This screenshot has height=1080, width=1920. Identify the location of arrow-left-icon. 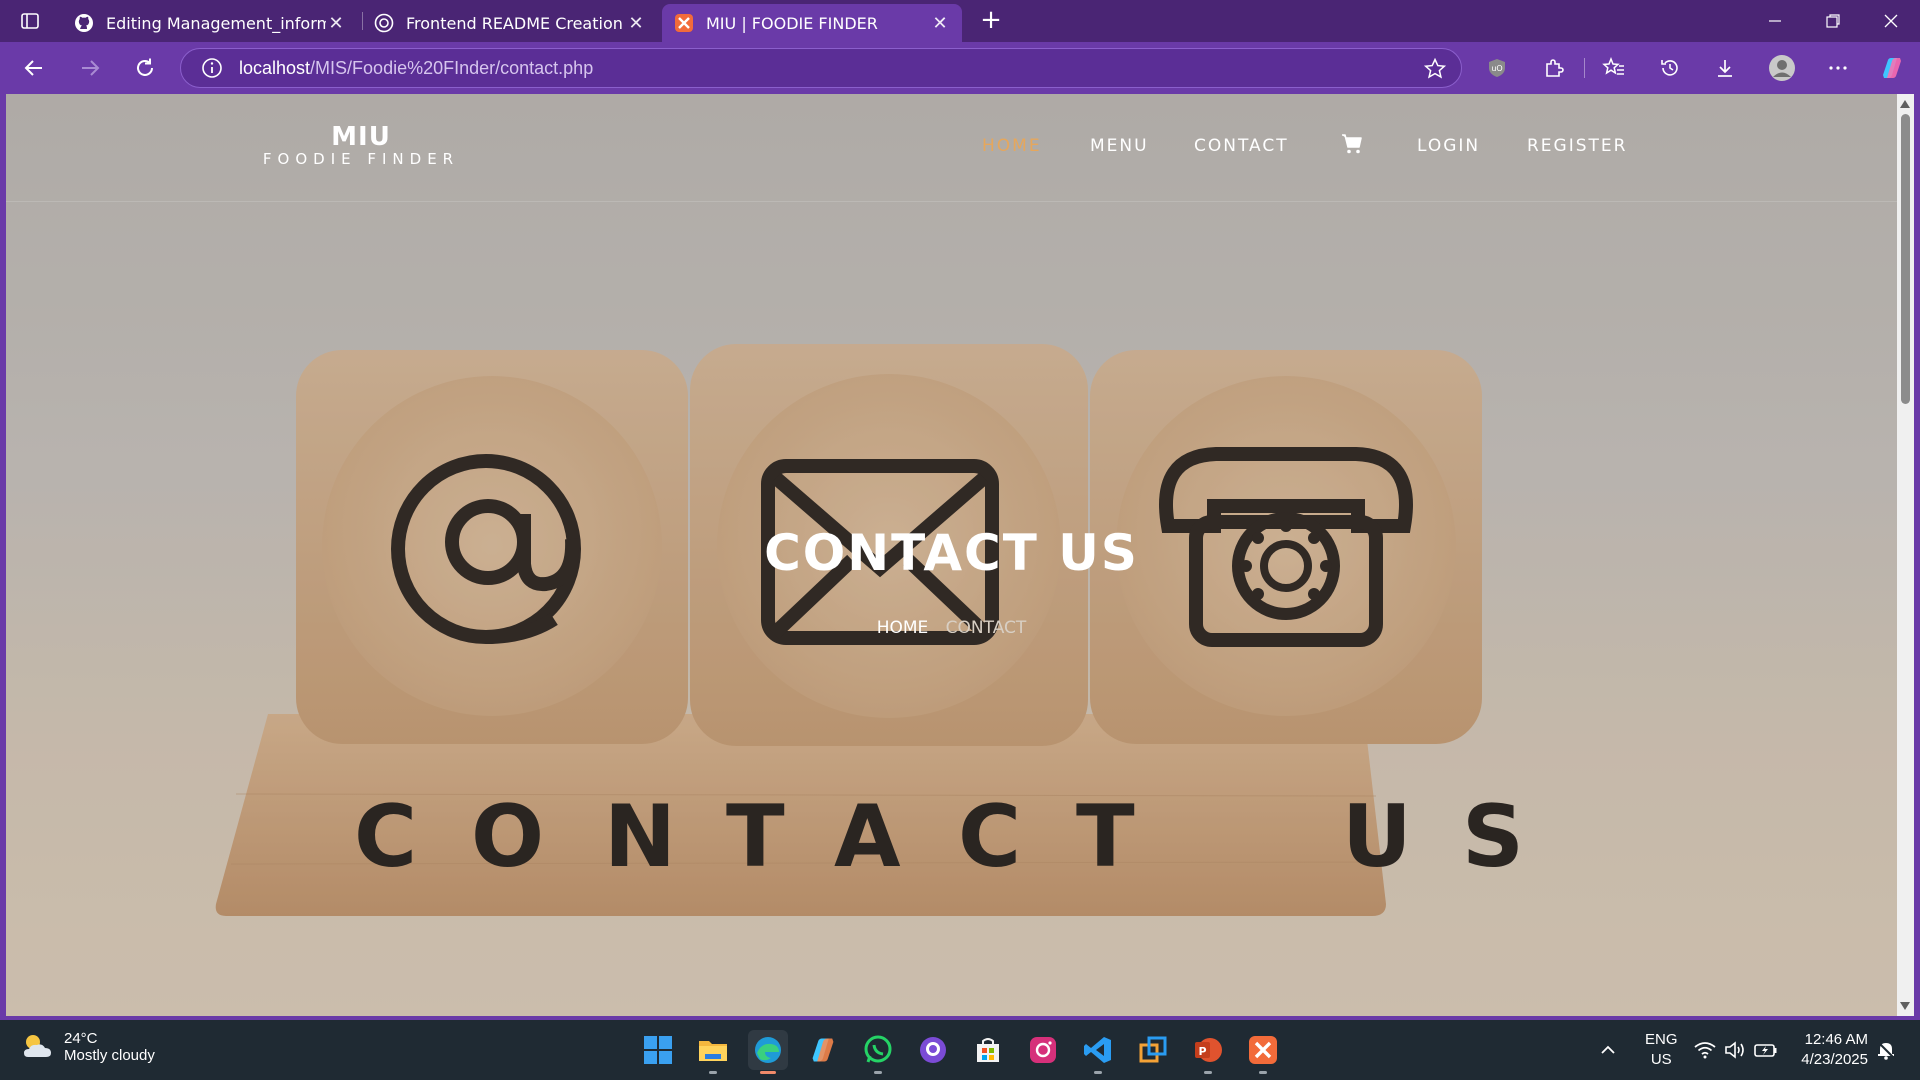
(33, 68).